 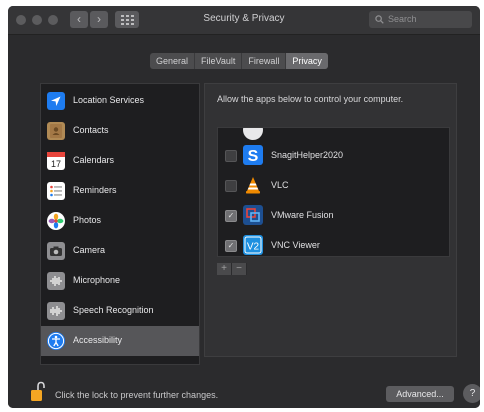 I want to click on app-name: VLC, so click(x=280, y=185).